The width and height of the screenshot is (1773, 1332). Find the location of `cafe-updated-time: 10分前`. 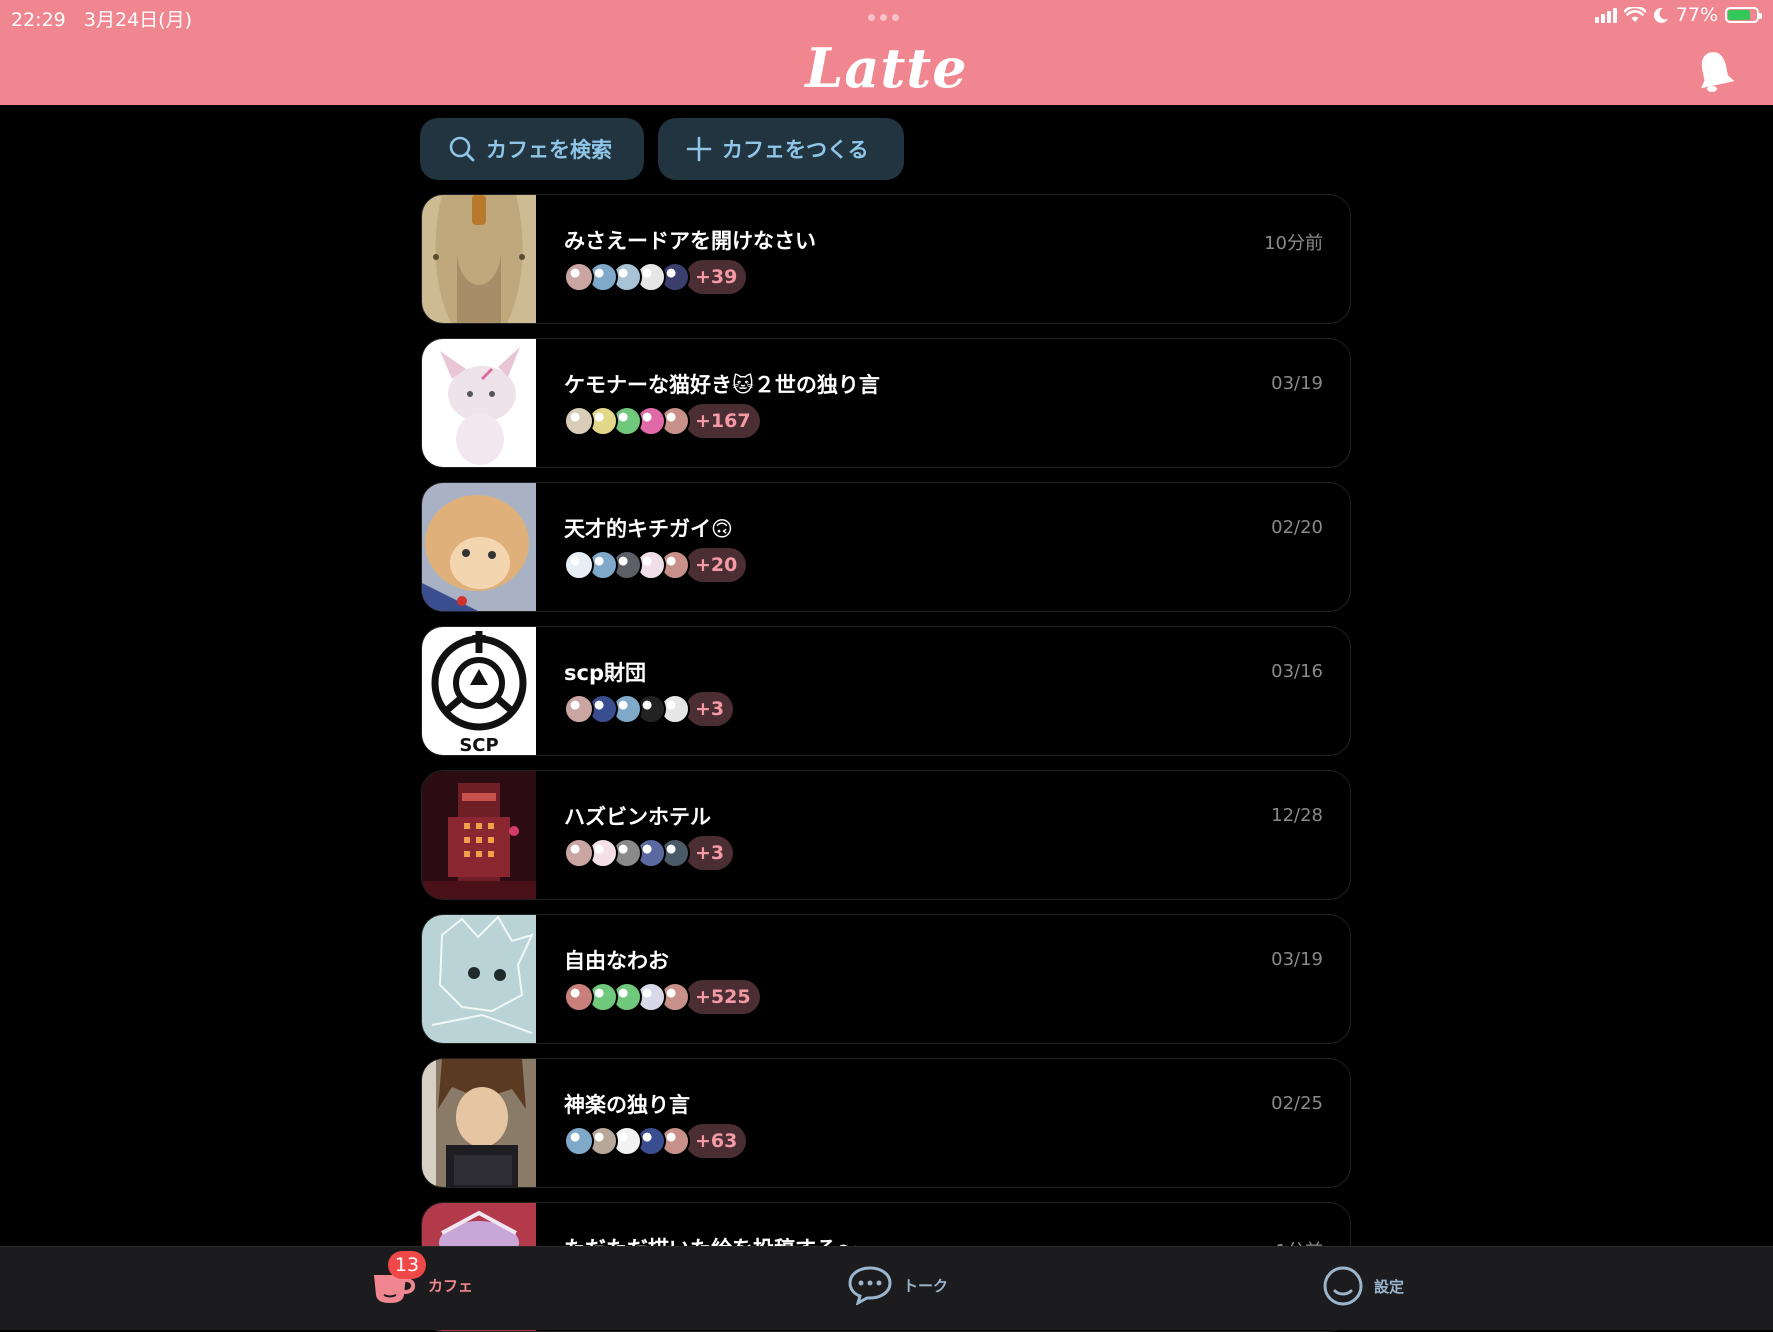

cafe-updated-time: 10分前 is located at coordinates (1293, 243).